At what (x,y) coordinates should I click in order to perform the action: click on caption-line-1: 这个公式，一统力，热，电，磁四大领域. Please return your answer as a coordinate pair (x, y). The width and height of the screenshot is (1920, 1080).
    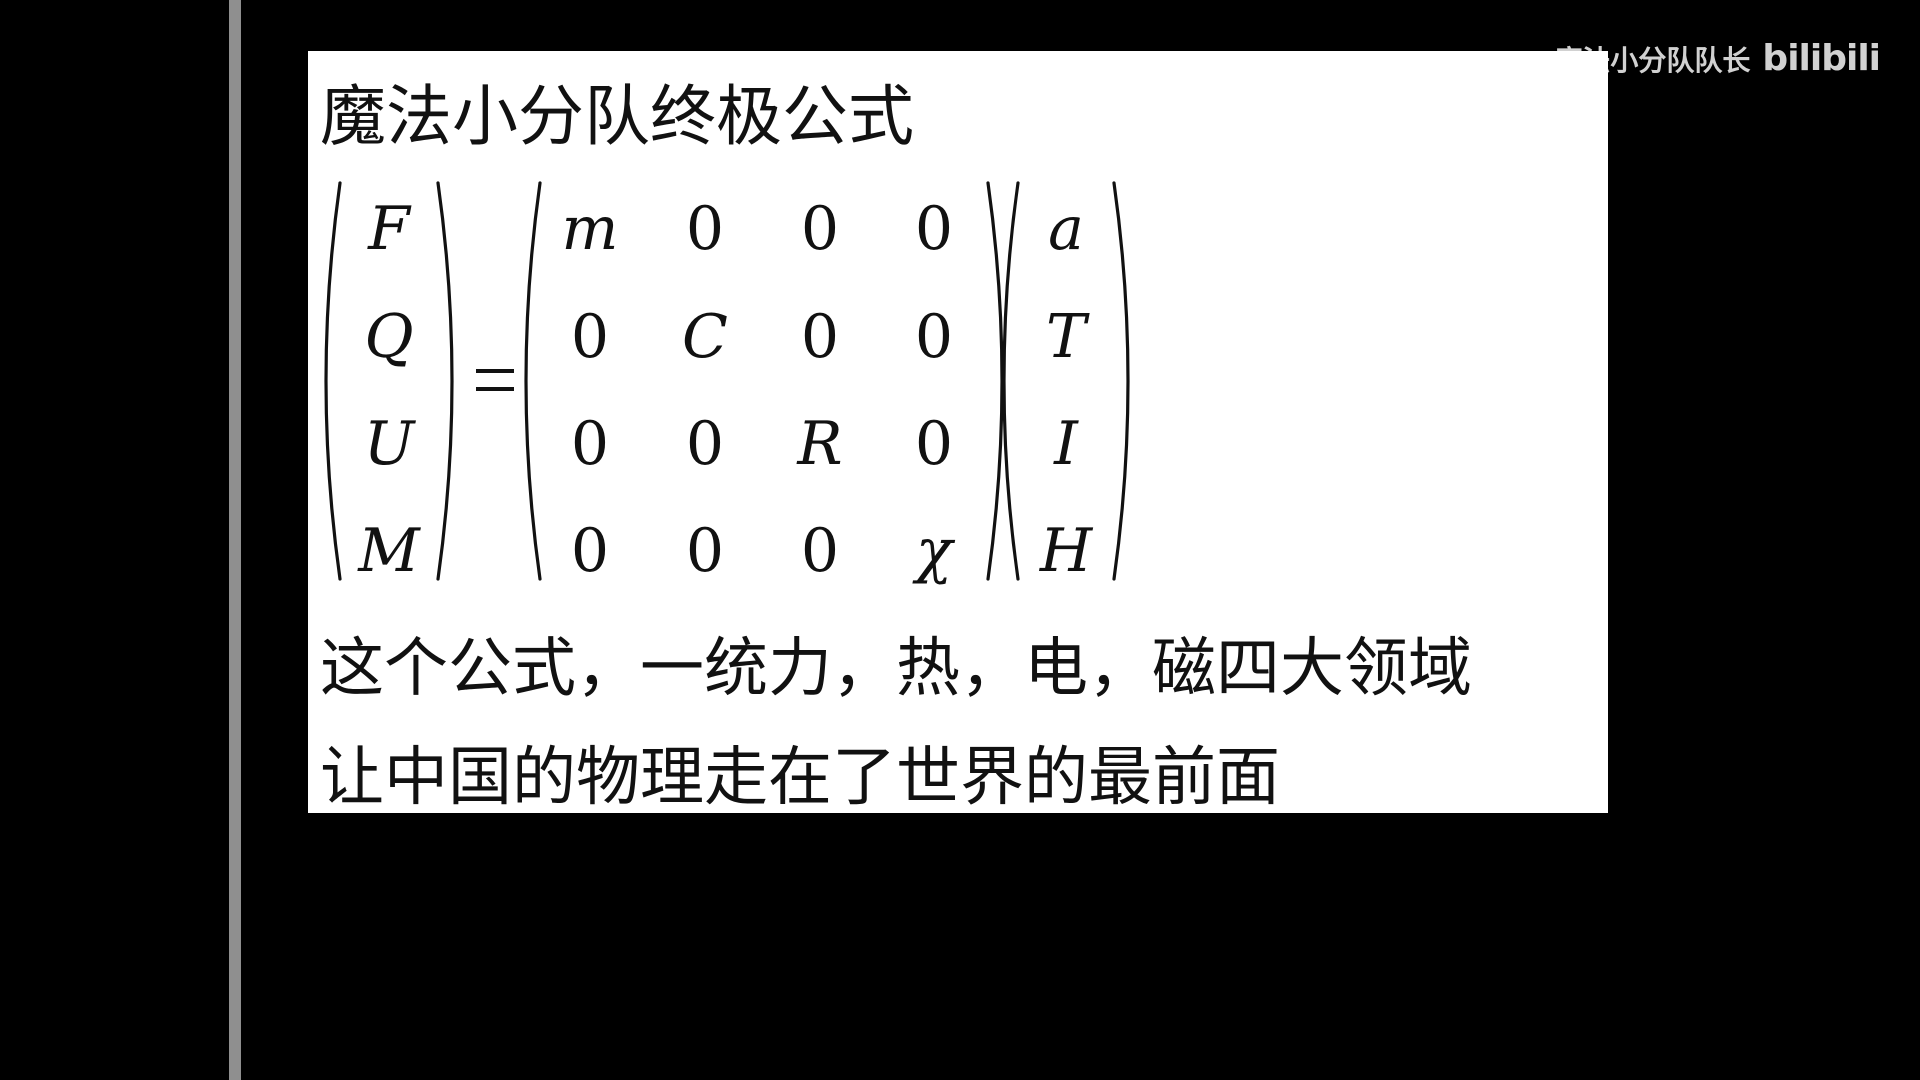
    Looking at the image, I should click on (896, 669).